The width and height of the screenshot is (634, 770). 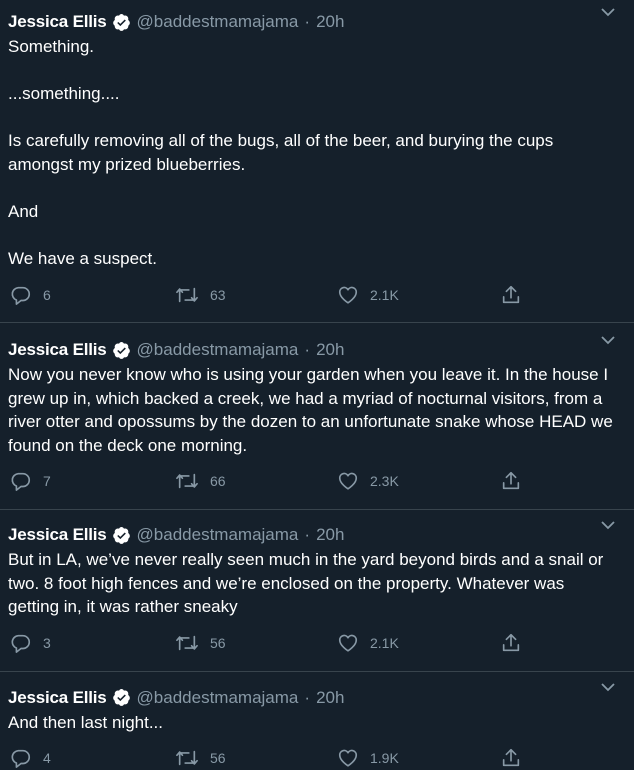 What do you see at coordinates (384, 481) in the screenshot?
I see `like-count: 2.3K` at bounding box center [384, 481].